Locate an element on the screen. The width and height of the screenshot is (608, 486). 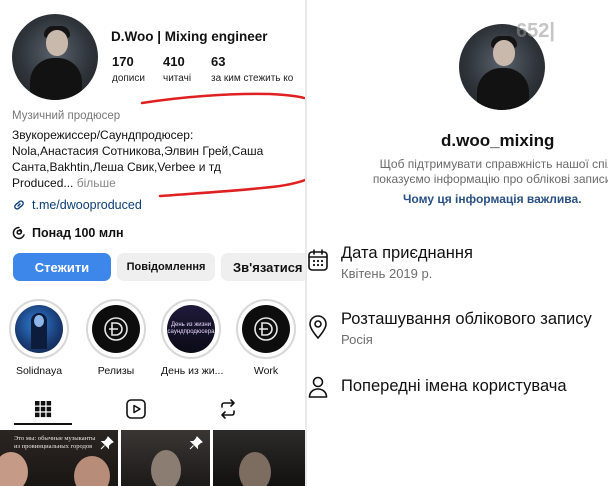
message-button: Повідомлення is located at coordinates (166, 267).